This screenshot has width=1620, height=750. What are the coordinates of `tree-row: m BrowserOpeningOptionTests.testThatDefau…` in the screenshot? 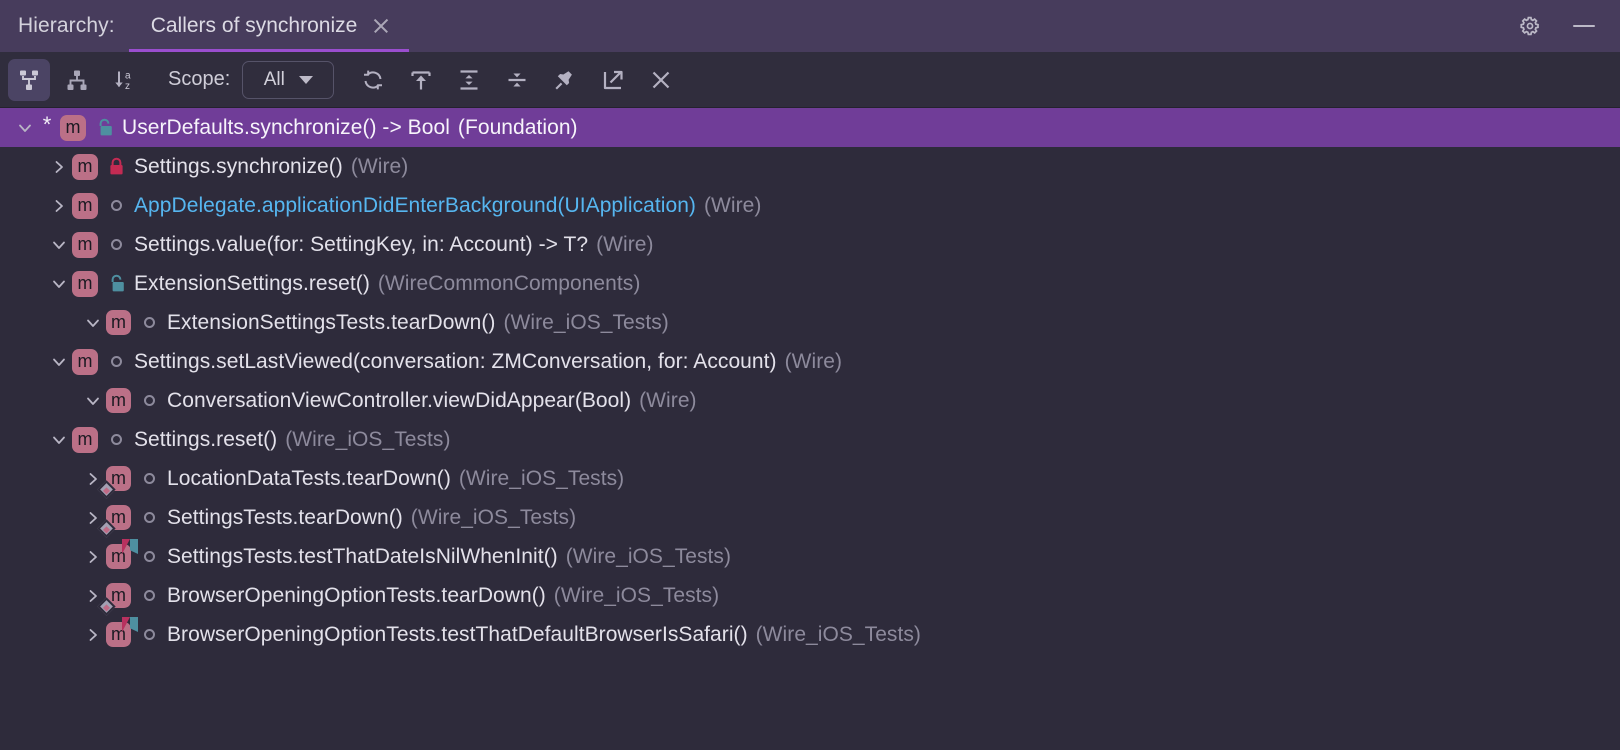 It's located at (810, 634).